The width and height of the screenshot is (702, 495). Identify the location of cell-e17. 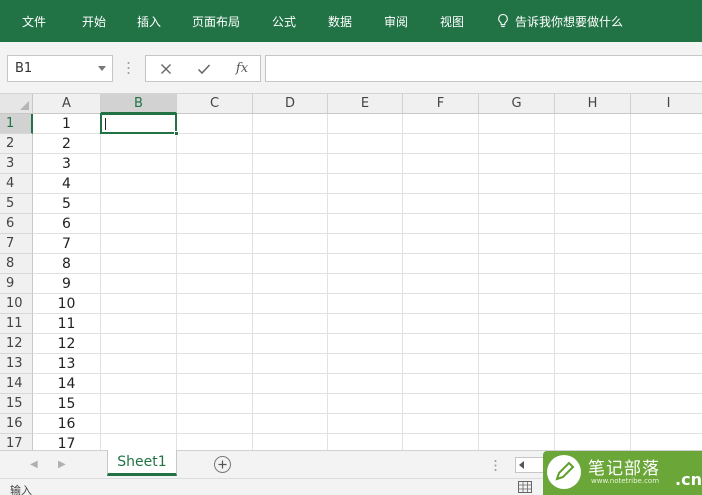
(365, 442).